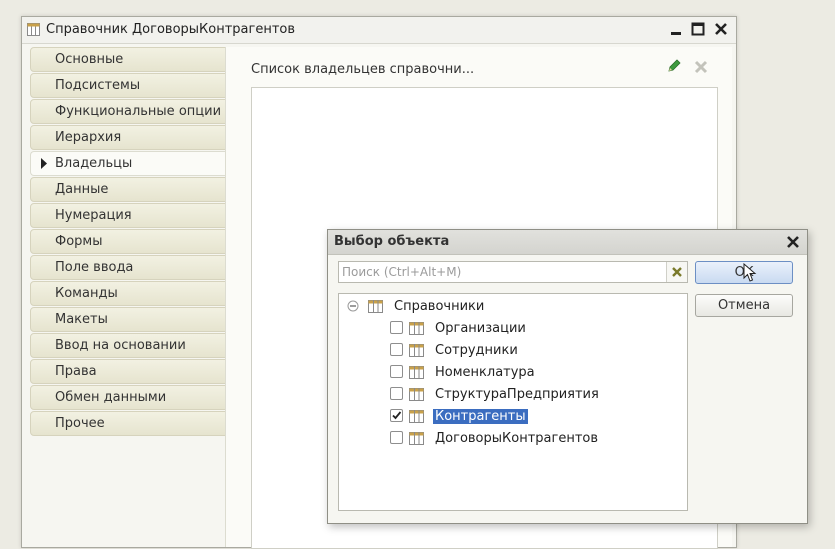 The image size is (835, 549). I want to click on search-field, so click(513, 272).